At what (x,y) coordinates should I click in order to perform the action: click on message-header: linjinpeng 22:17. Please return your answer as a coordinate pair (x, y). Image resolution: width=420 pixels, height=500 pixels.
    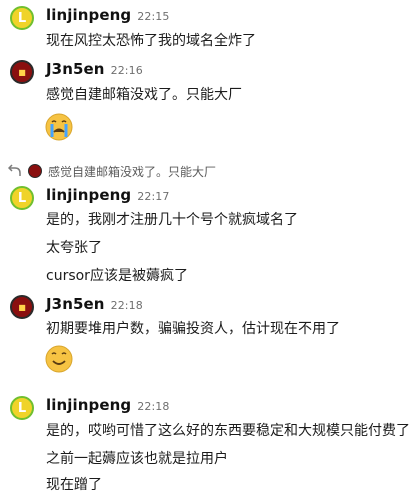
    Looking at the image, I should click on (107, 195).